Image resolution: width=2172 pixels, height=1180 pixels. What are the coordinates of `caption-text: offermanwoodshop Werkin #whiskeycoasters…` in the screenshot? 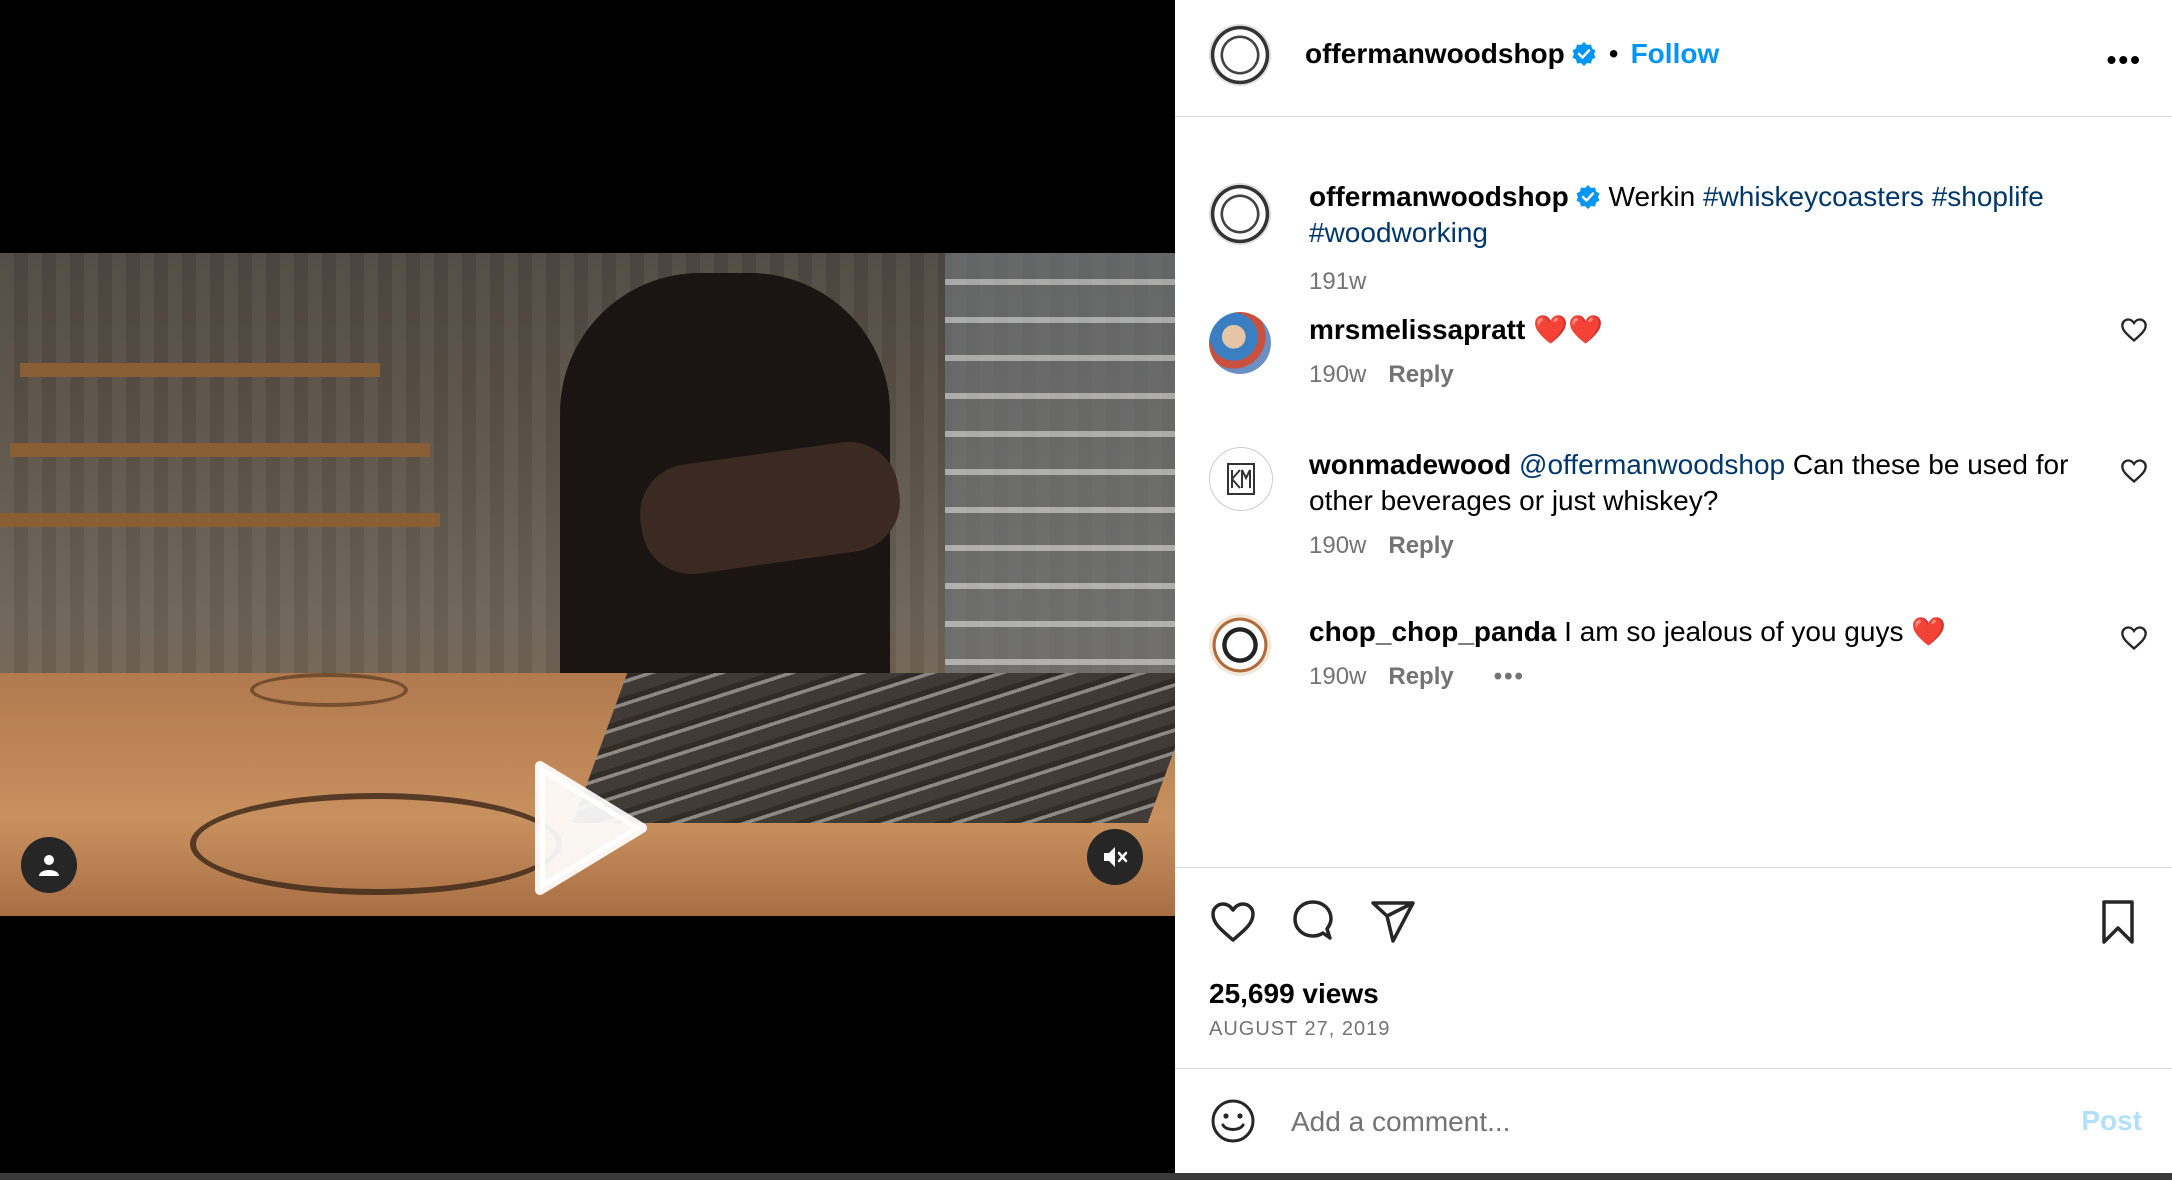 It's located at (1695, 215).